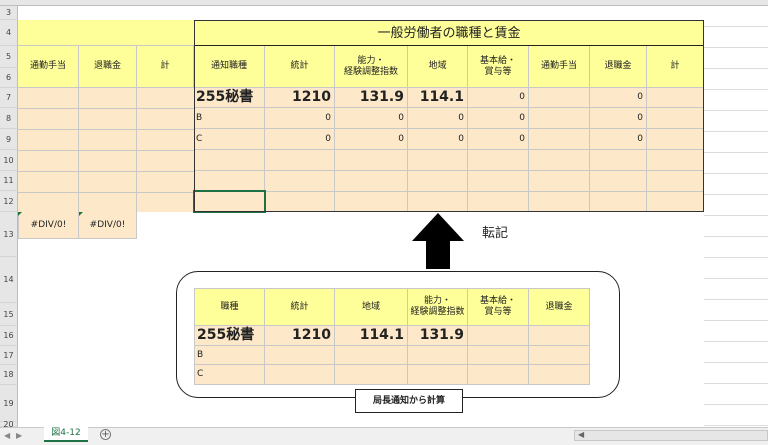  I want to click on header-base: 基本給・ 賞与等, so click(498, 67).